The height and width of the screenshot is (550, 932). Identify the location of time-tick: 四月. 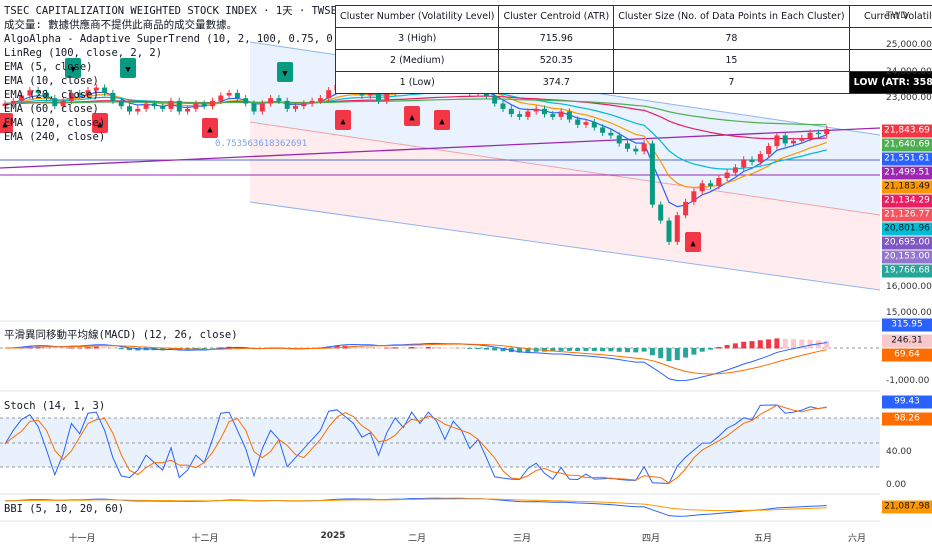
(651, 539).